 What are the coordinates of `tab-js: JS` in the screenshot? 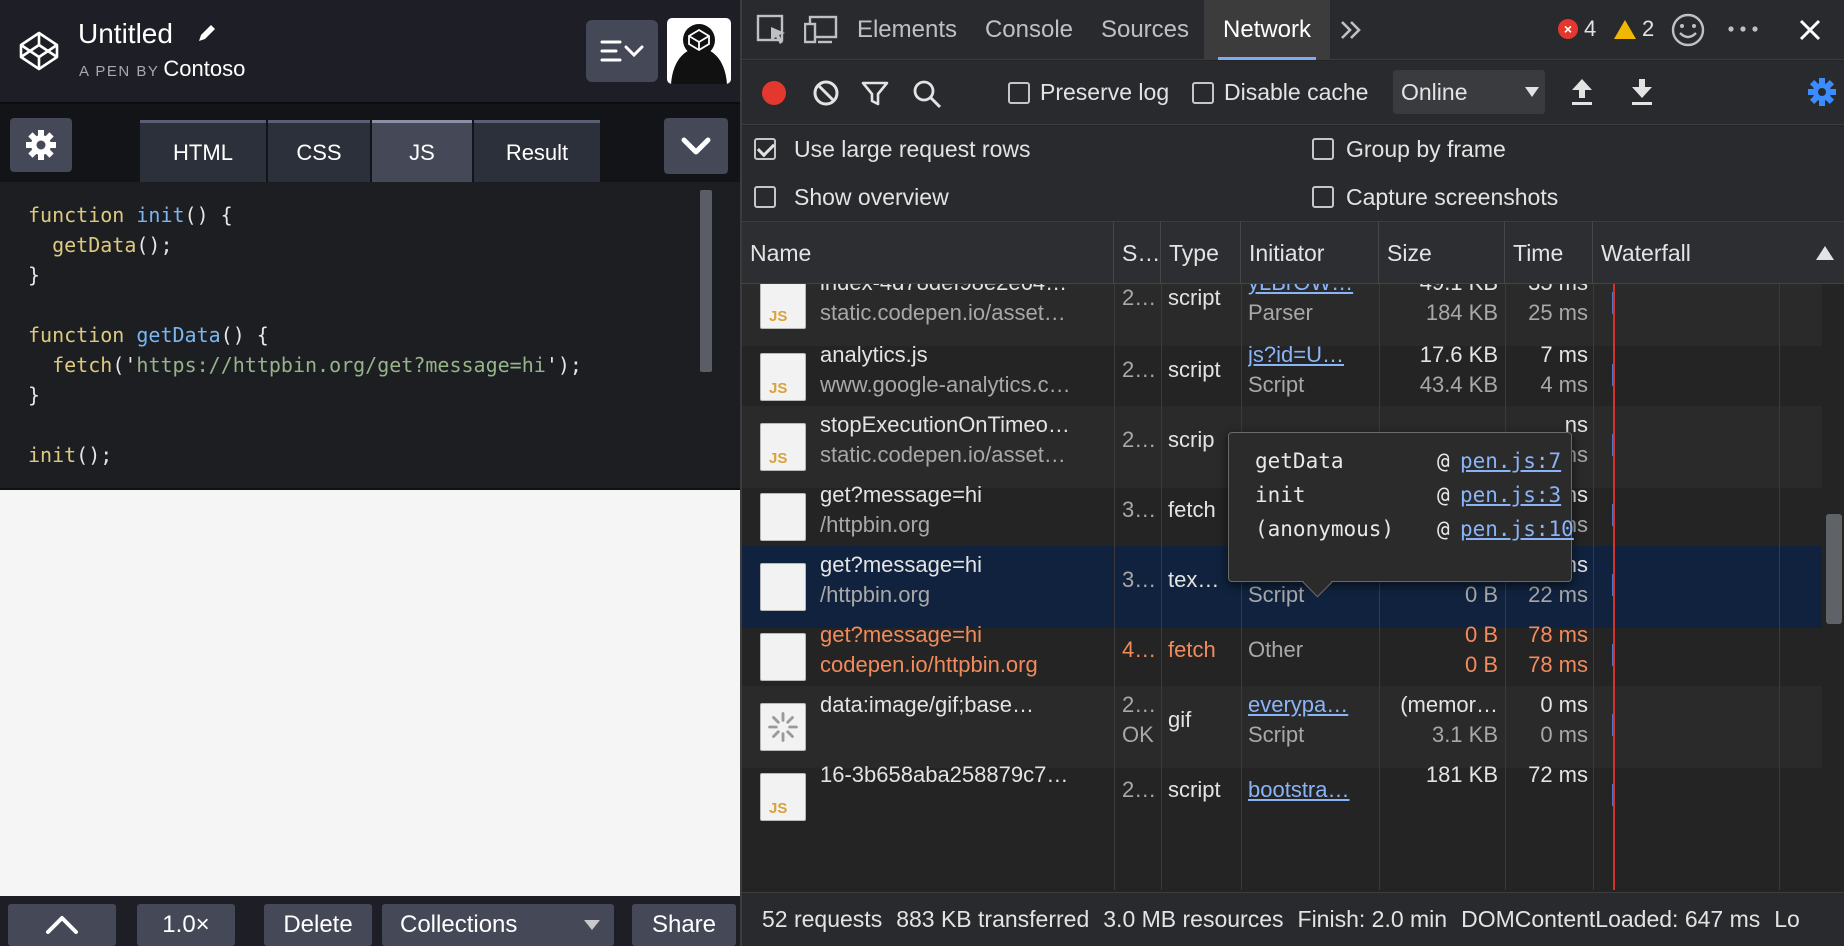 It's located at (422, 151).